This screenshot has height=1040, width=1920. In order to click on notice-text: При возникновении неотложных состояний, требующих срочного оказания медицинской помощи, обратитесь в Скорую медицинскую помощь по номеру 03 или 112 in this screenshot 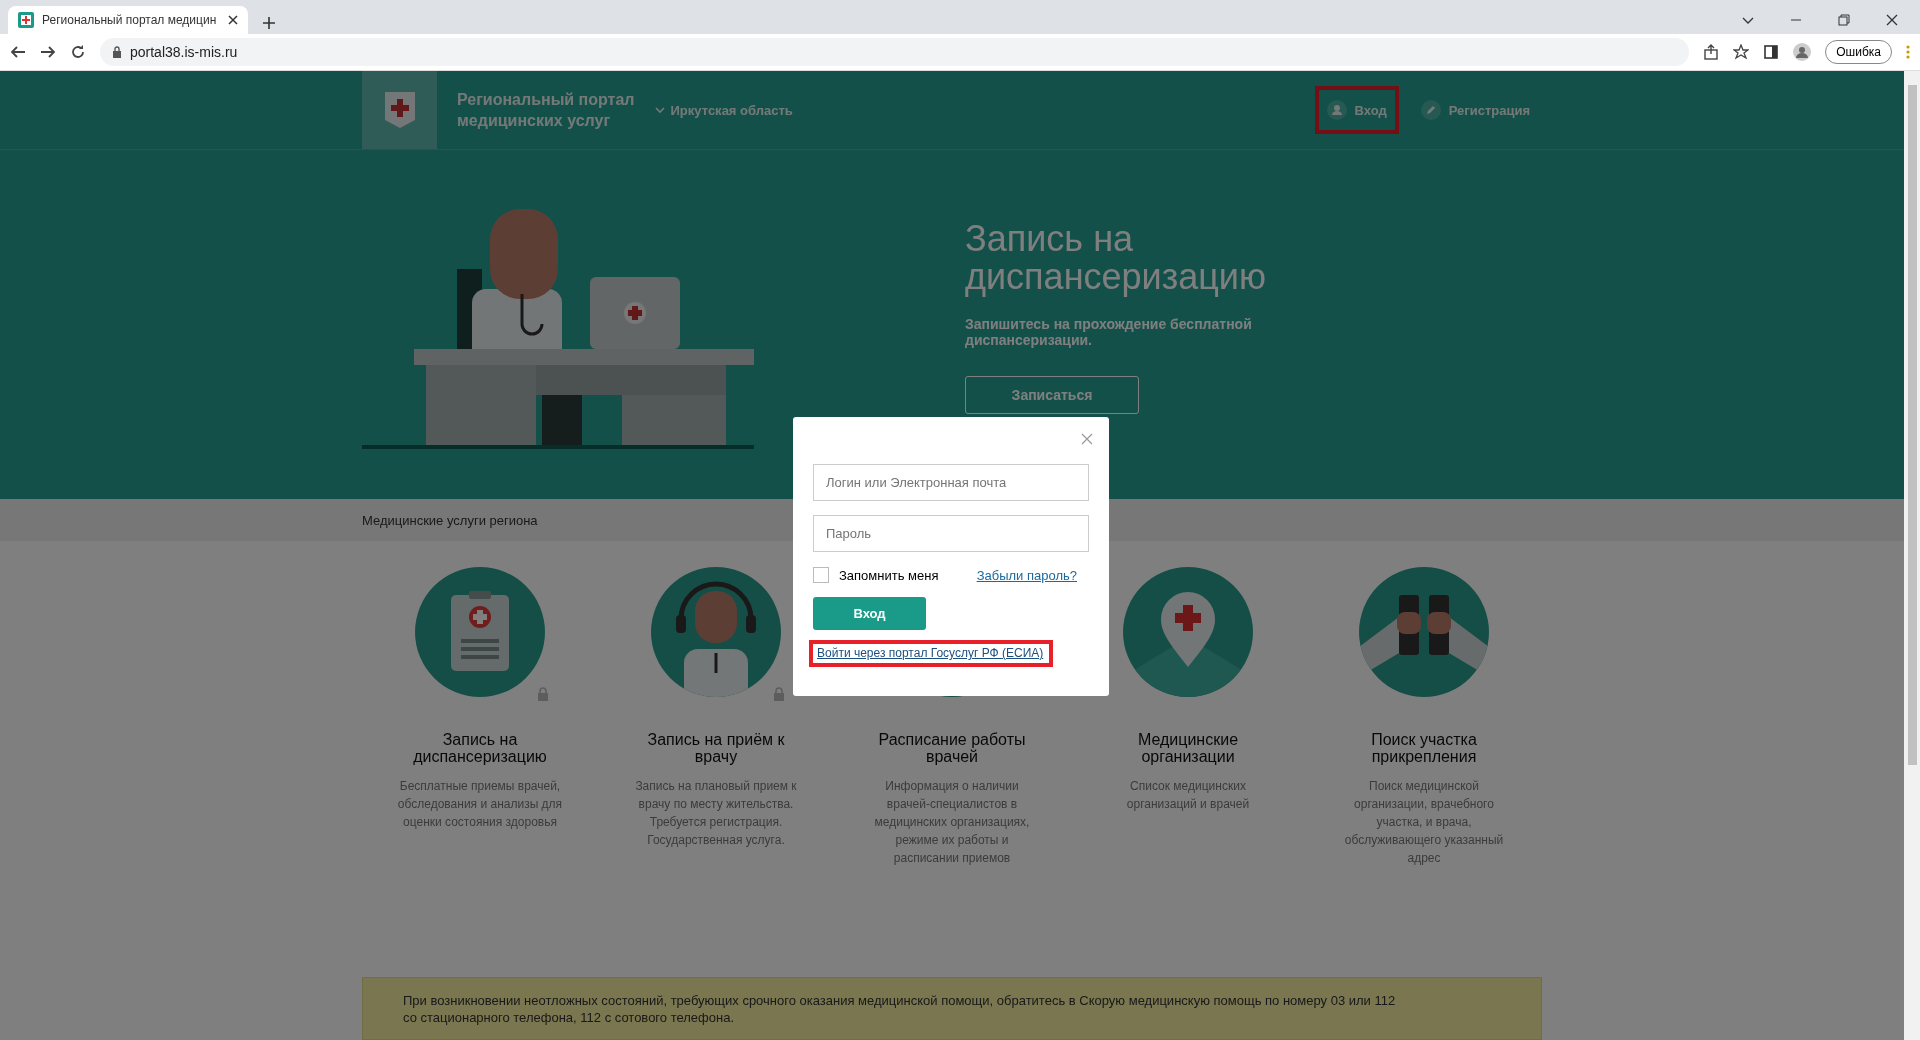, I will do `click(900, 1000)`.